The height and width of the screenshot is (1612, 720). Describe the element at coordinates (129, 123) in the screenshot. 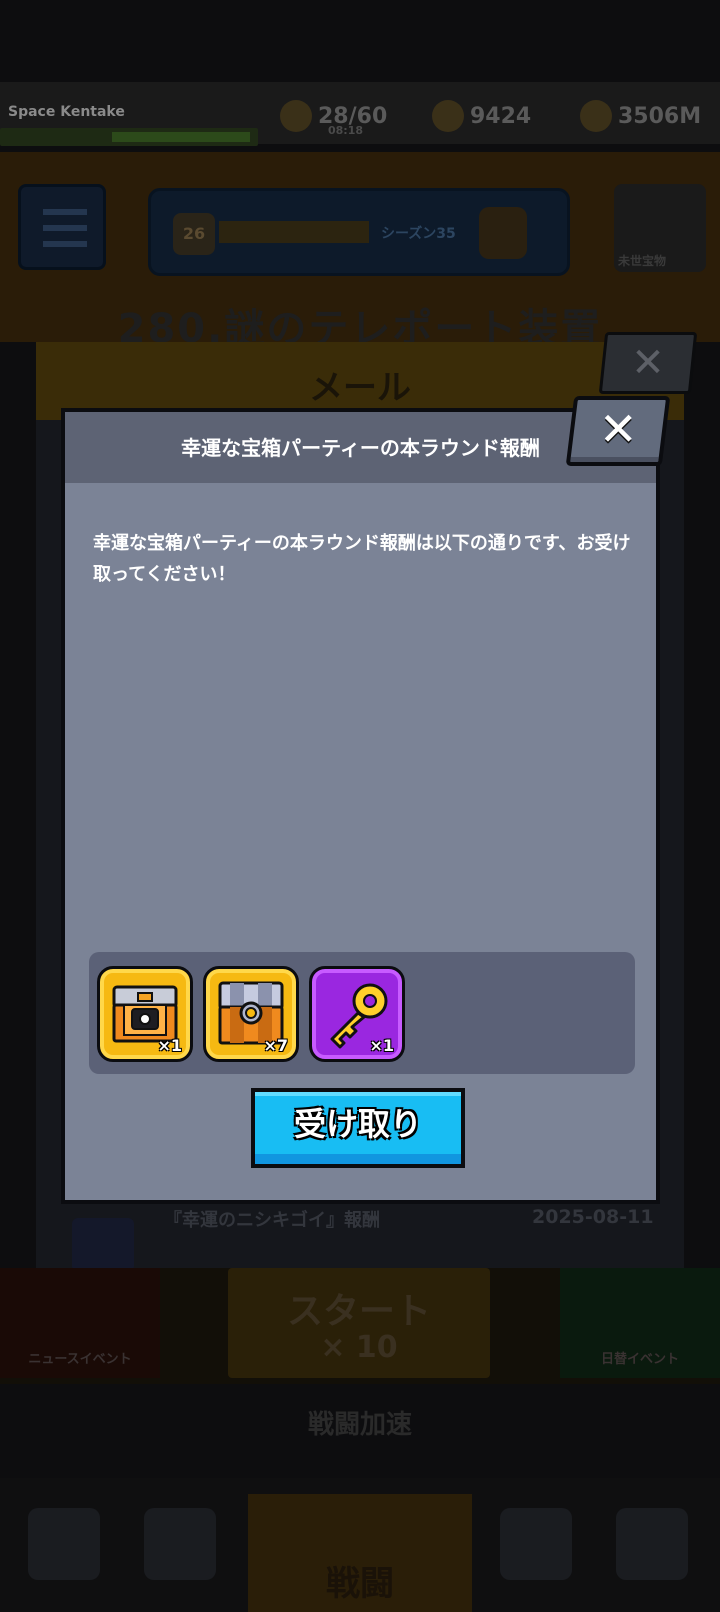

I see `player-profile: Space Kentake` at that location.